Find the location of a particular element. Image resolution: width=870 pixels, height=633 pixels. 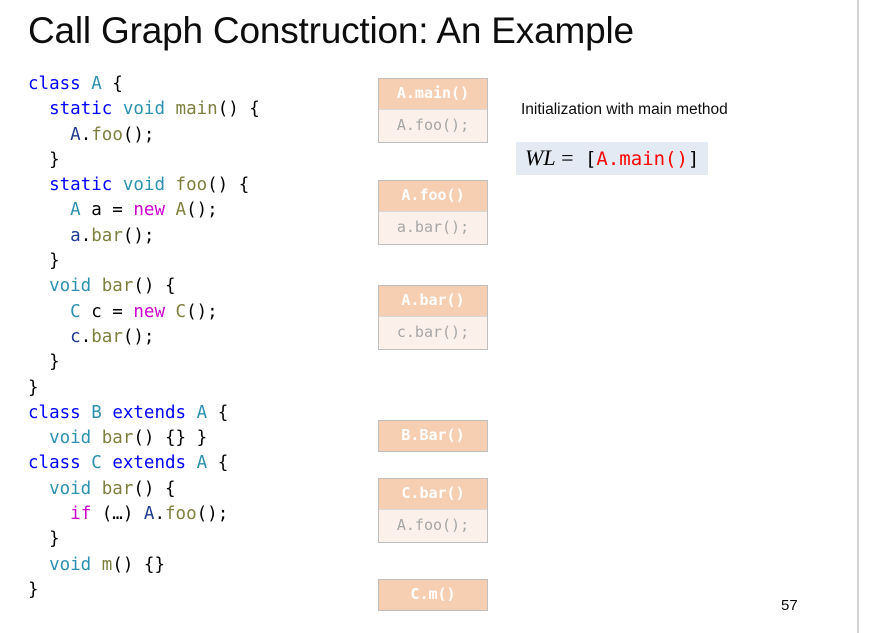

worklist-item: A.main() is located at coordinates (642, 159).